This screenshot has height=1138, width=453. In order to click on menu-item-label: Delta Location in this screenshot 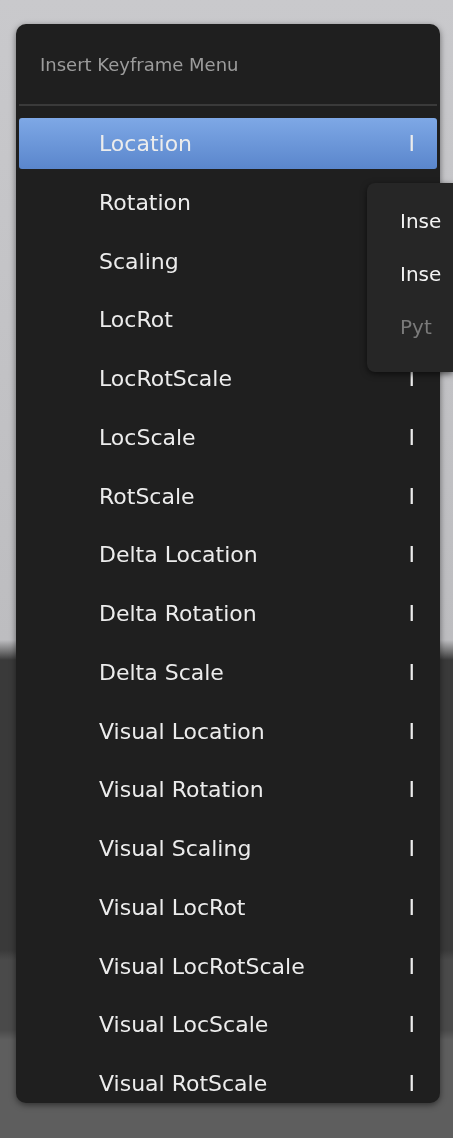, I will do `click(178, 555)`.